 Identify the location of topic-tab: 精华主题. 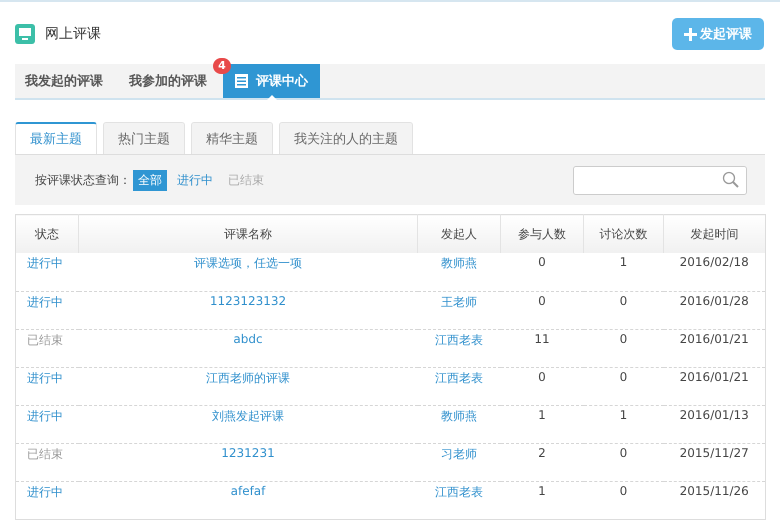
(232, 138).